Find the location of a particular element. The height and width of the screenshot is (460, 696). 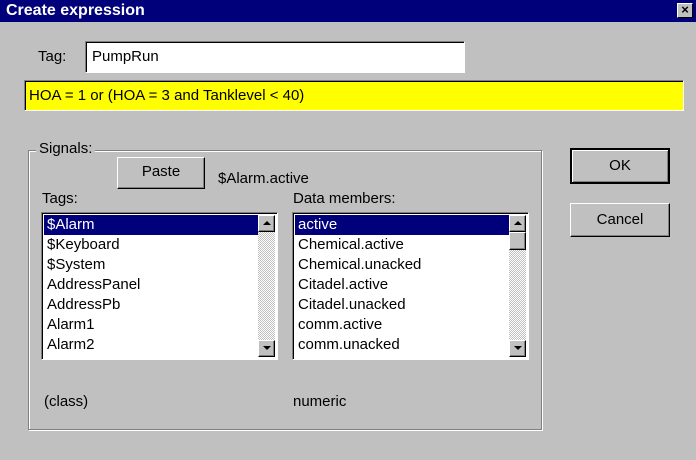

list-item: Citadel.active is located at coordinates (402, 285).